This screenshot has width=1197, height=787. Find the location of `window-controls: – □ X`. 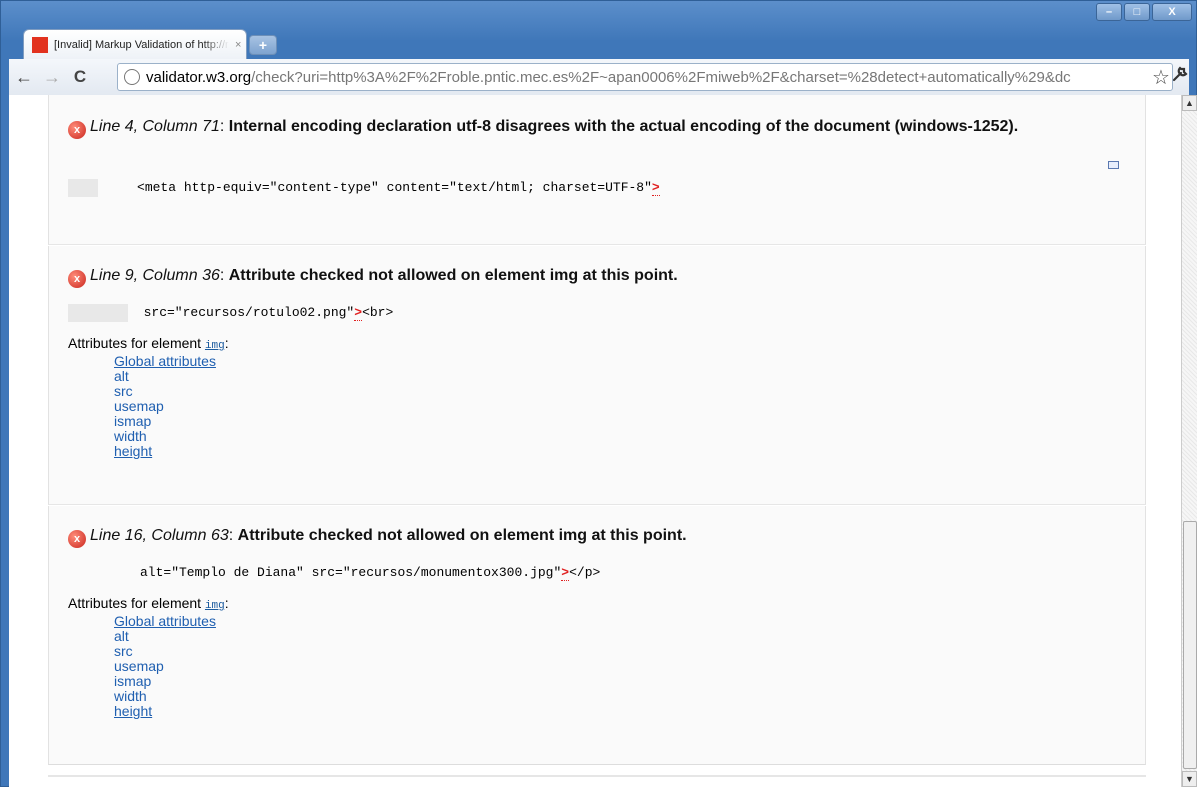

window-controls: – □ X is located at coordinates (1144, 12).